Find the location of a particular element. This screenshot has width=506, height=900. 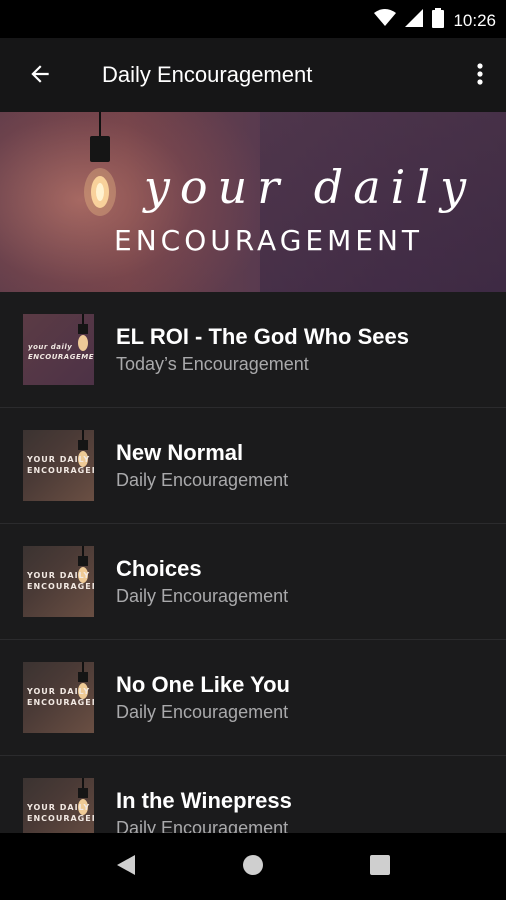

overflow-menu-button is located at coordinates (480, 76).